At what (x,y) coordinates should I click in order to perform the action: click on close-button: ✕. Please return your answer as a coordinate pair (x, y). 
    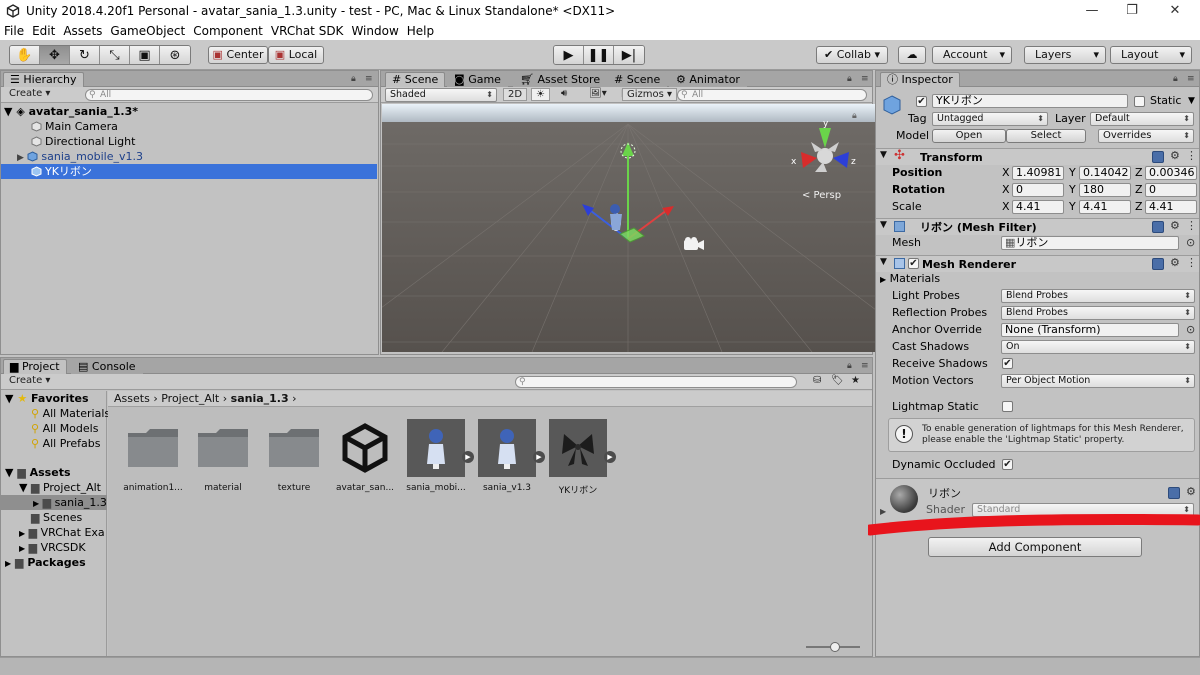
    Looking at the image, I should click on (1175, 11).